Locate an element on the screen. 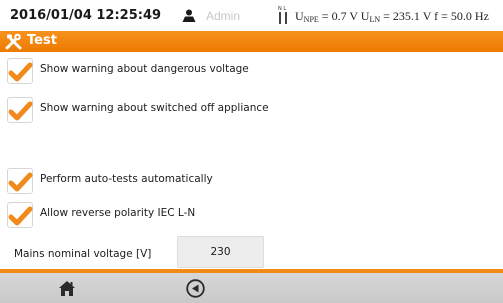  user-icon is located at coordinates (189, 15).